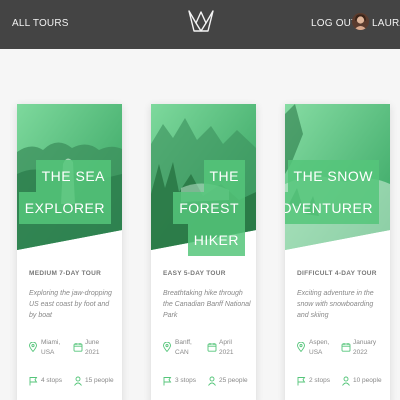 This screenshot has height=400, width=400. Describe the element at coordinates (386, 23) in the screenshot. I see `user-name-link: LAURA` at that location.